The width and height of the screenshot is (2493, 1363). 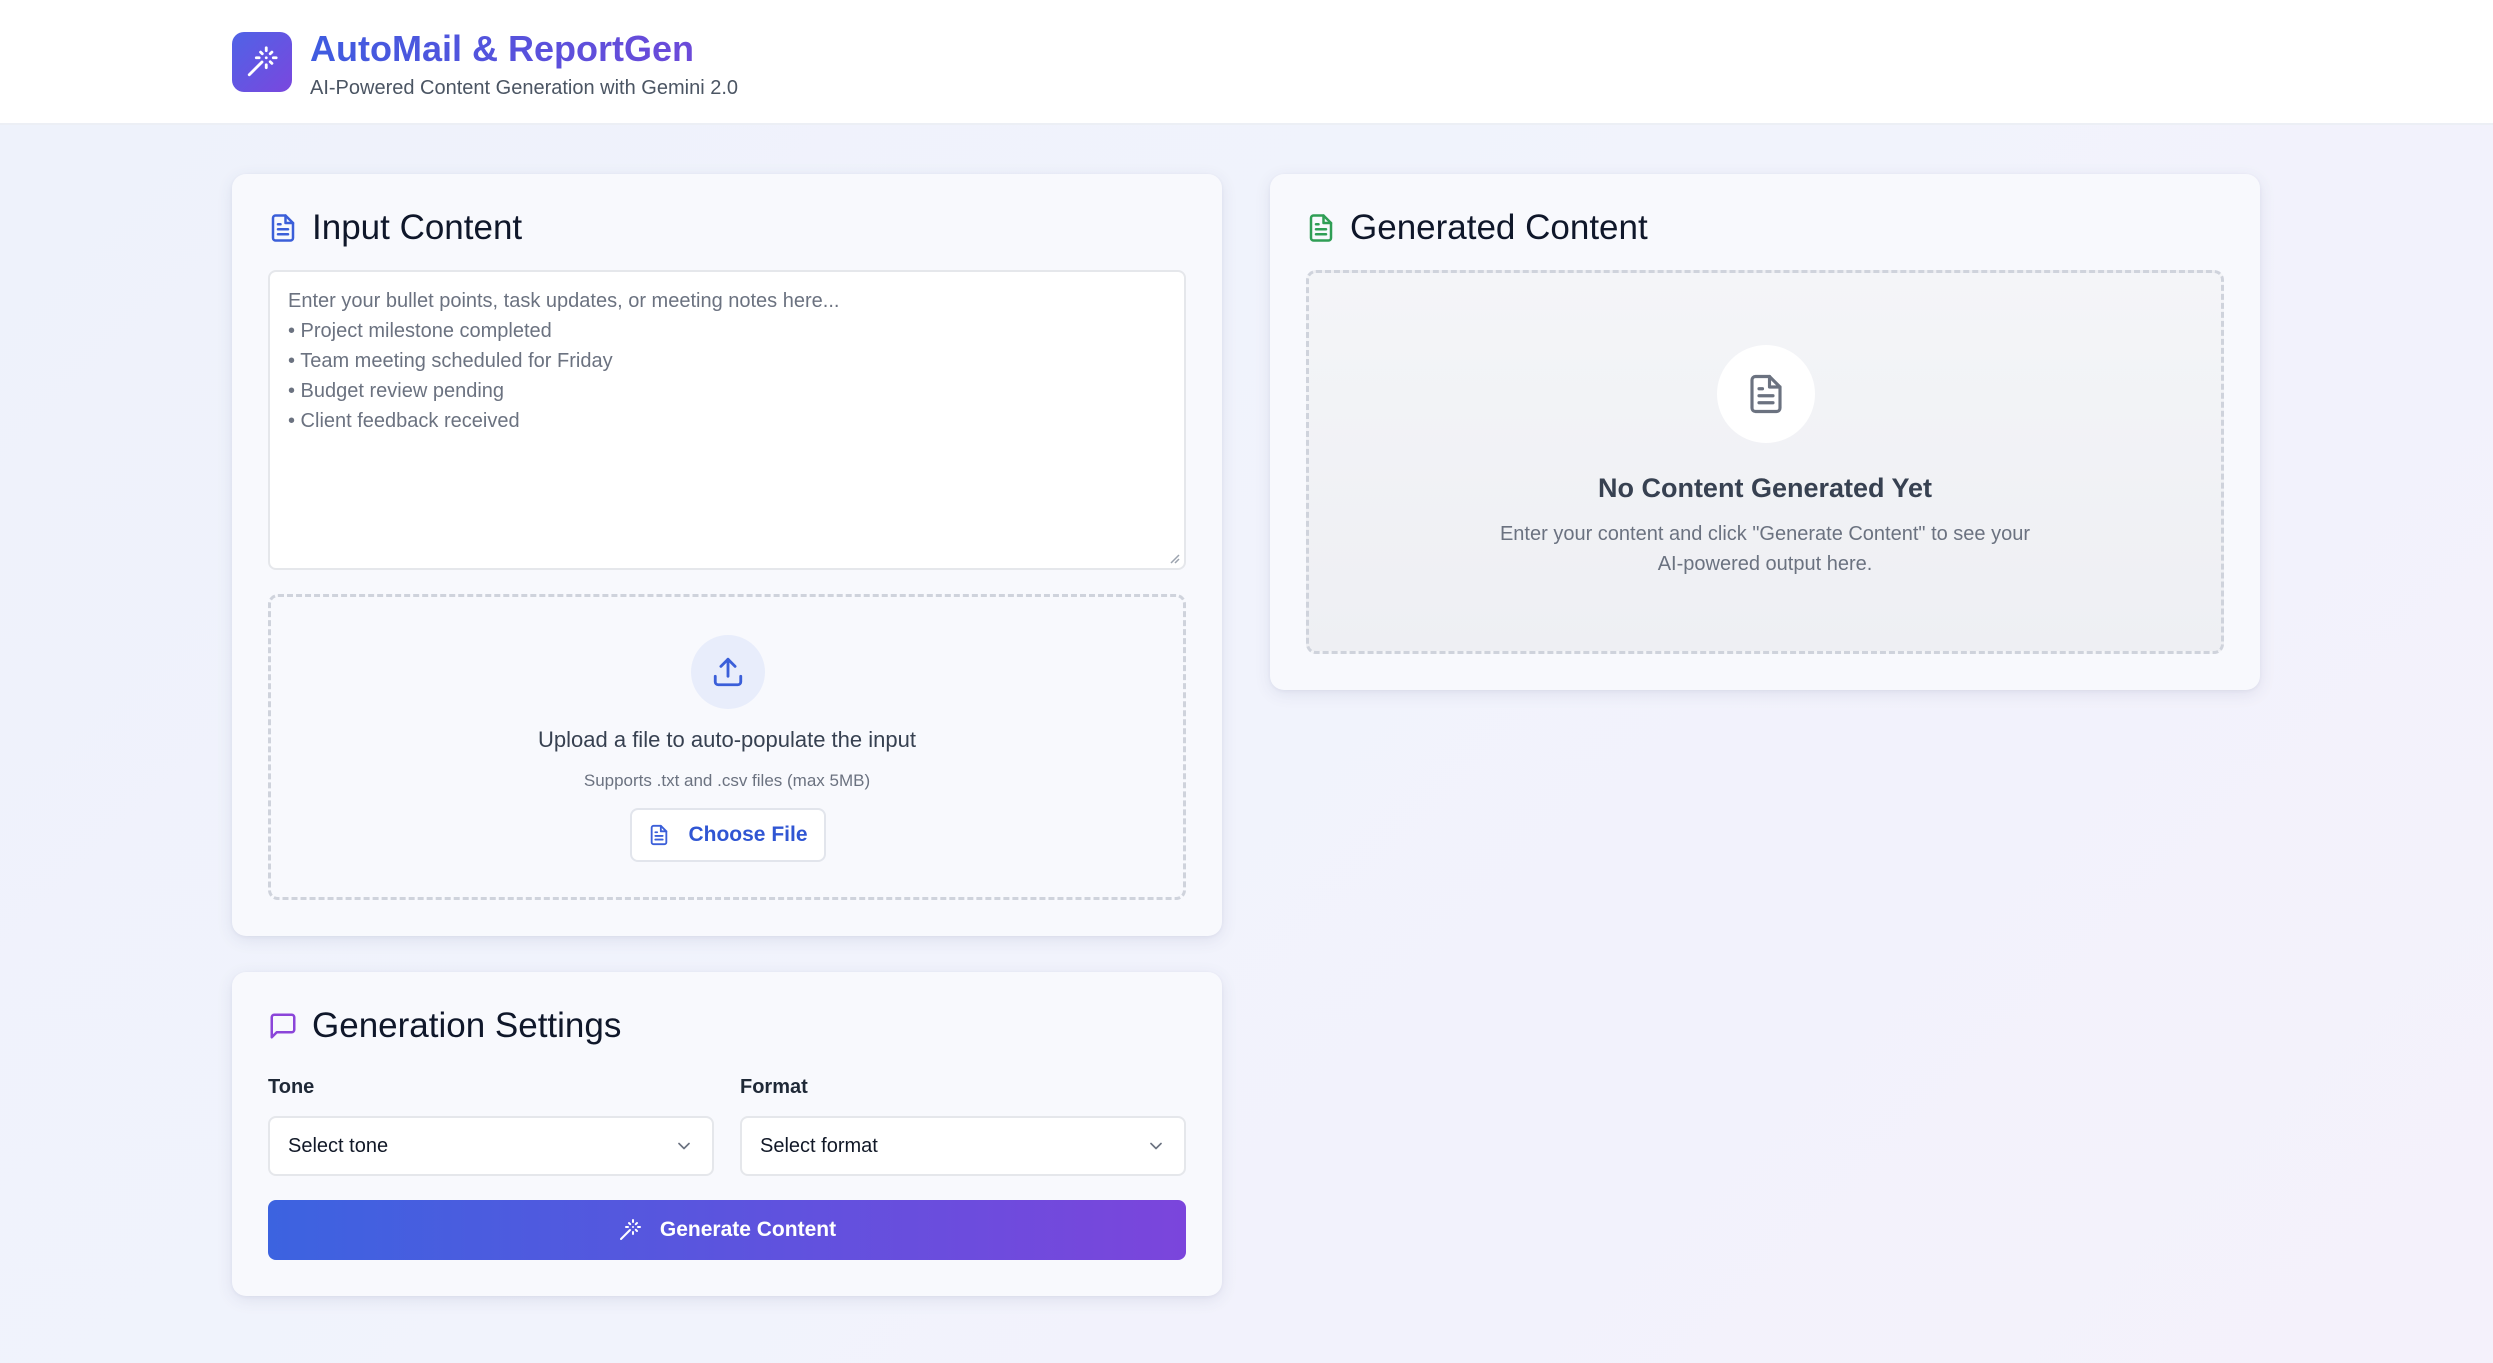 What do you see at coordinates (502, 48) in the screenshot?
I see `app-title: AutoMail & ReportGen` at bounding box center [502, 48].